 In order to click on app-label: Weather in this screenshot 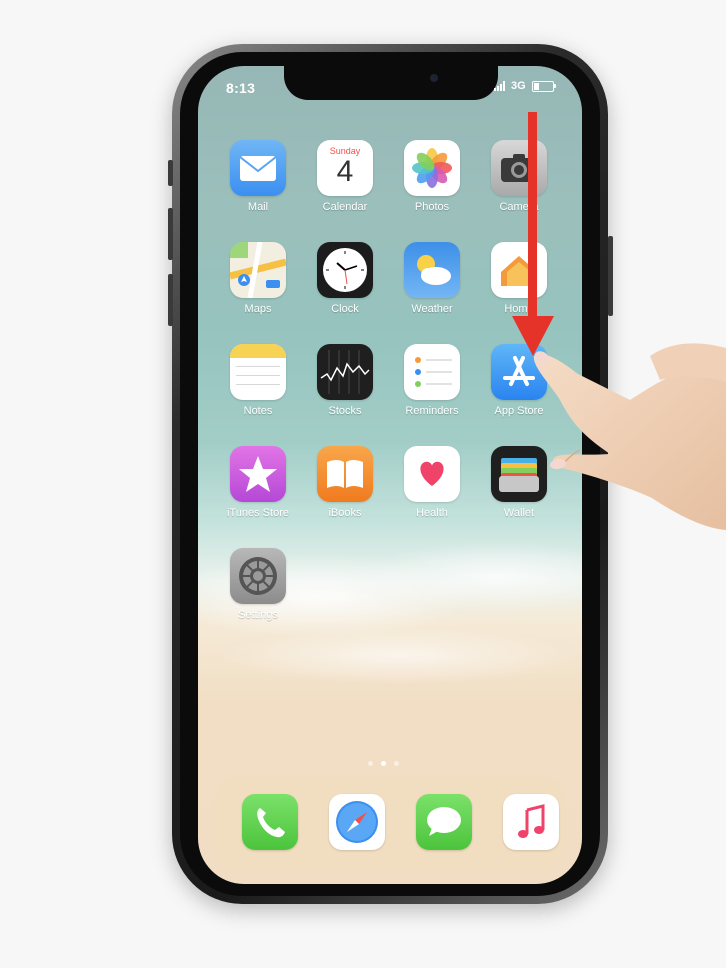, I will do `click(432, 309)`.